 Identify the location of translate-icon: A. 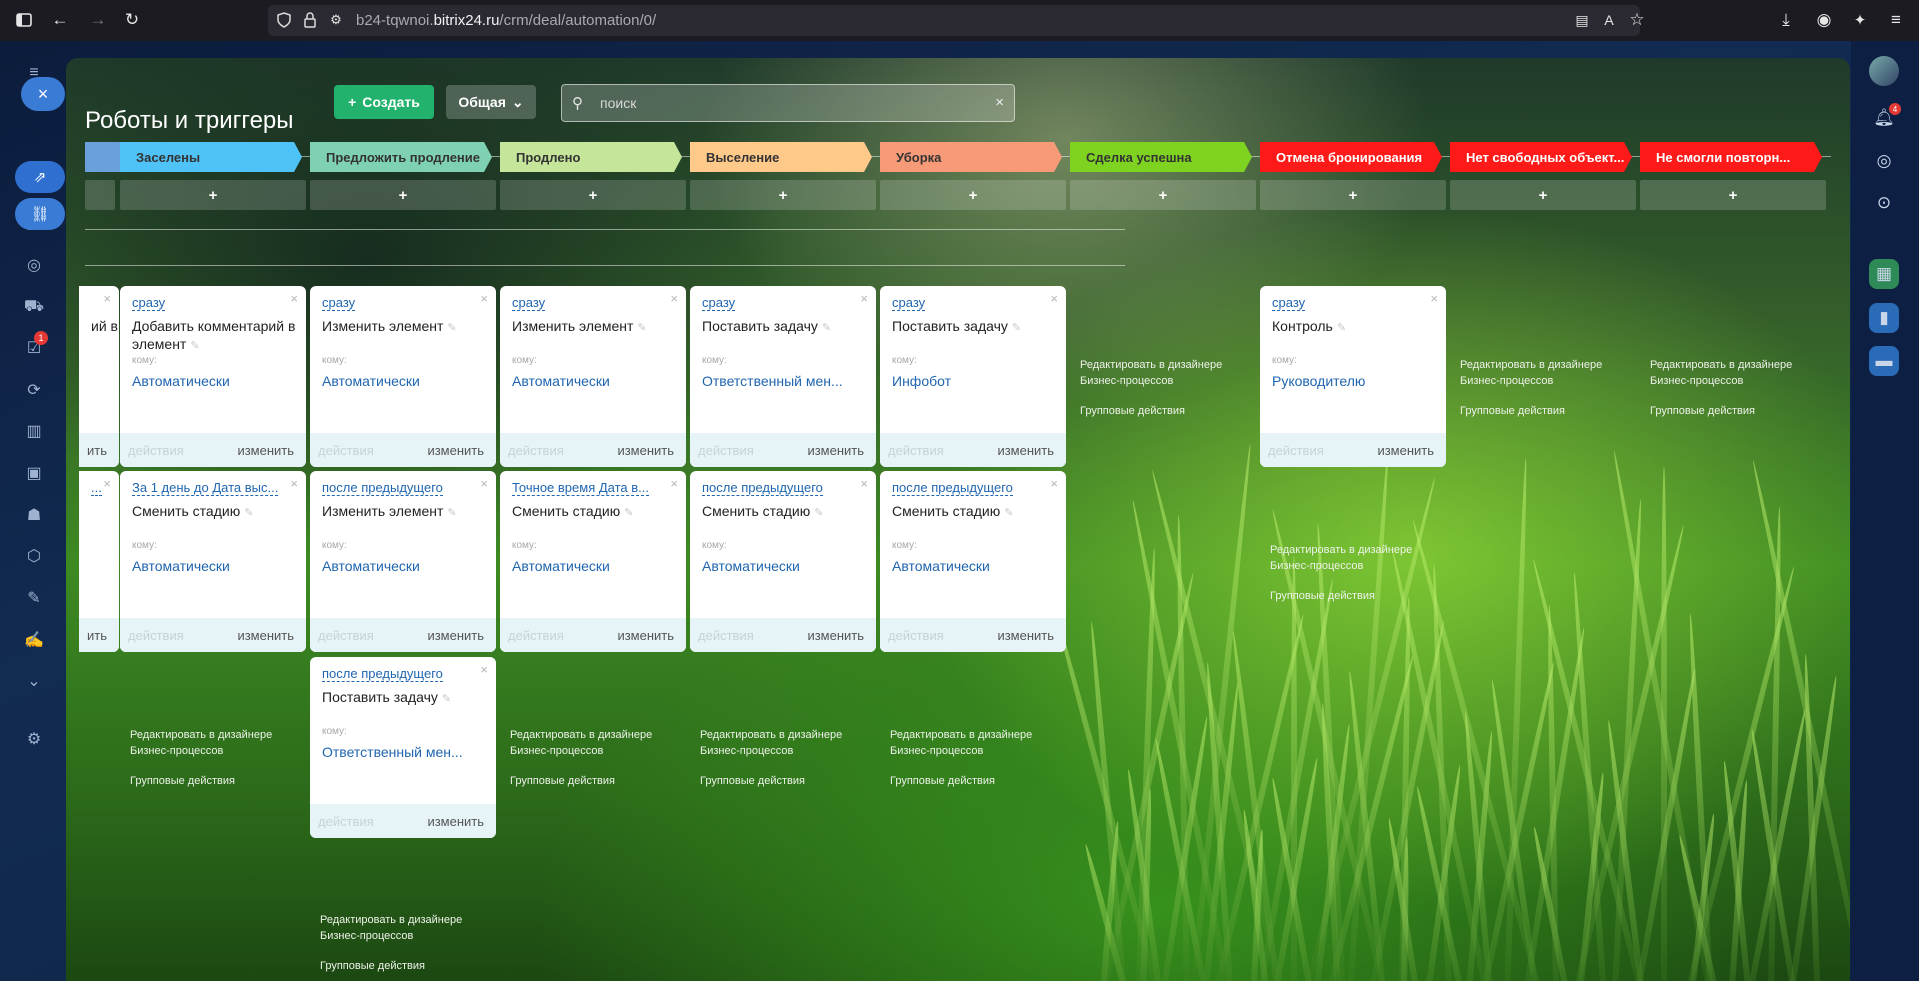
(1609, 20).